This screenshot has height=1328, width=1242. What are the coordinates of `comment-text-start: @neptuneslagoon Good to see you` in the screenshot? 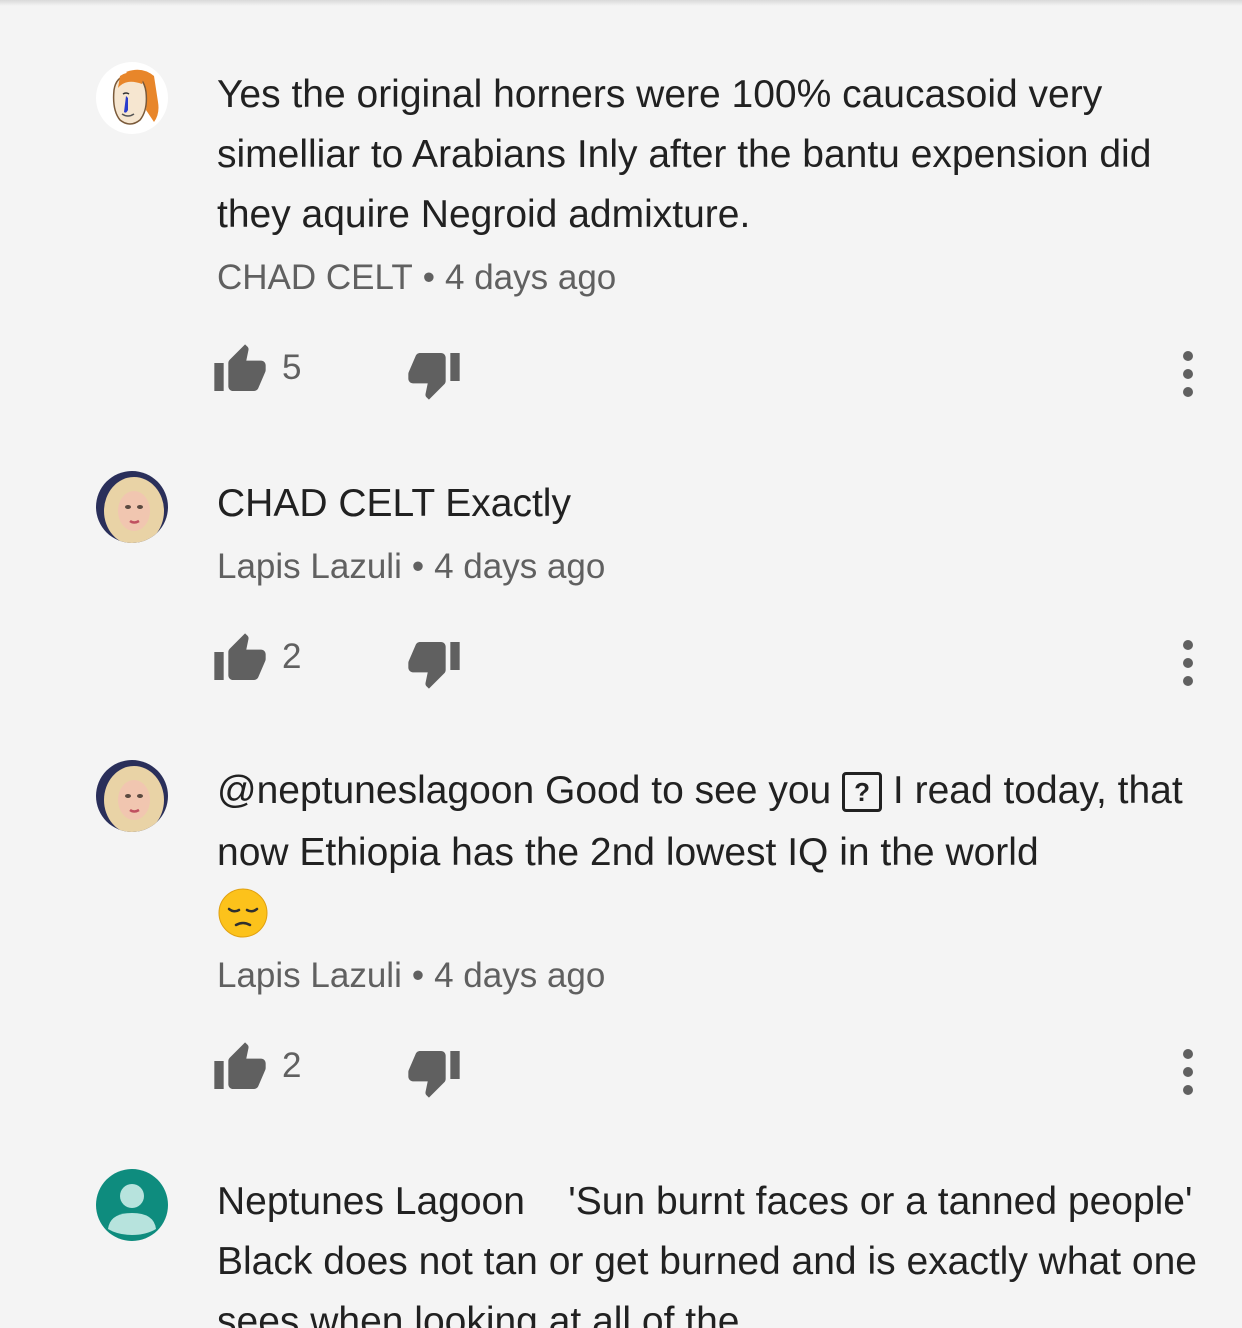 It's located at (524, 790).